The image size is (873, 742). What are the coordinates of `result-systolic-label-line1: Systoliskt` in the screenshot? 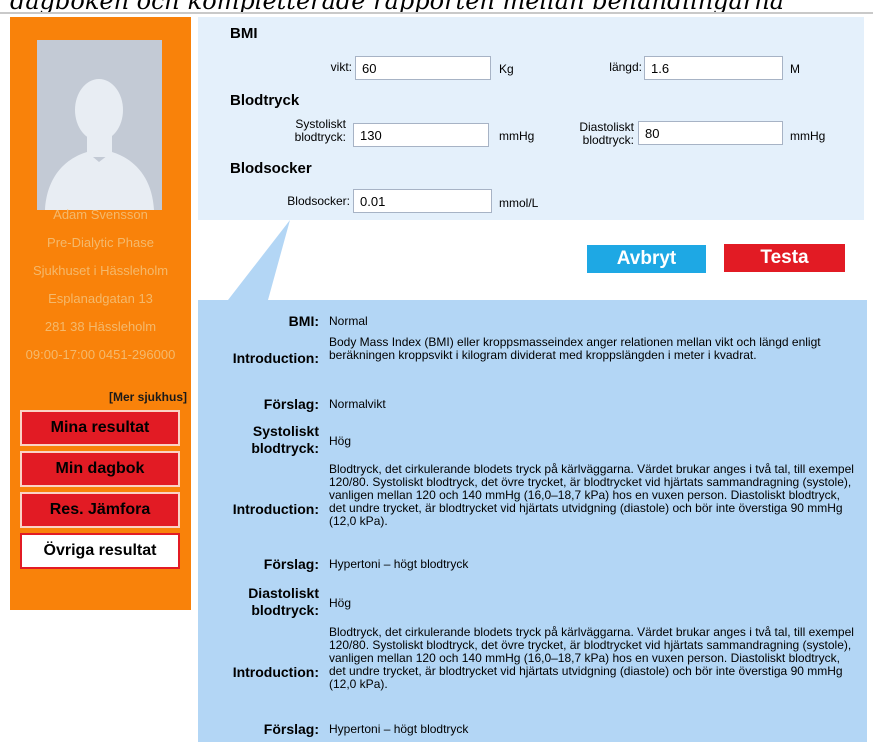 It's located at (285, 431).